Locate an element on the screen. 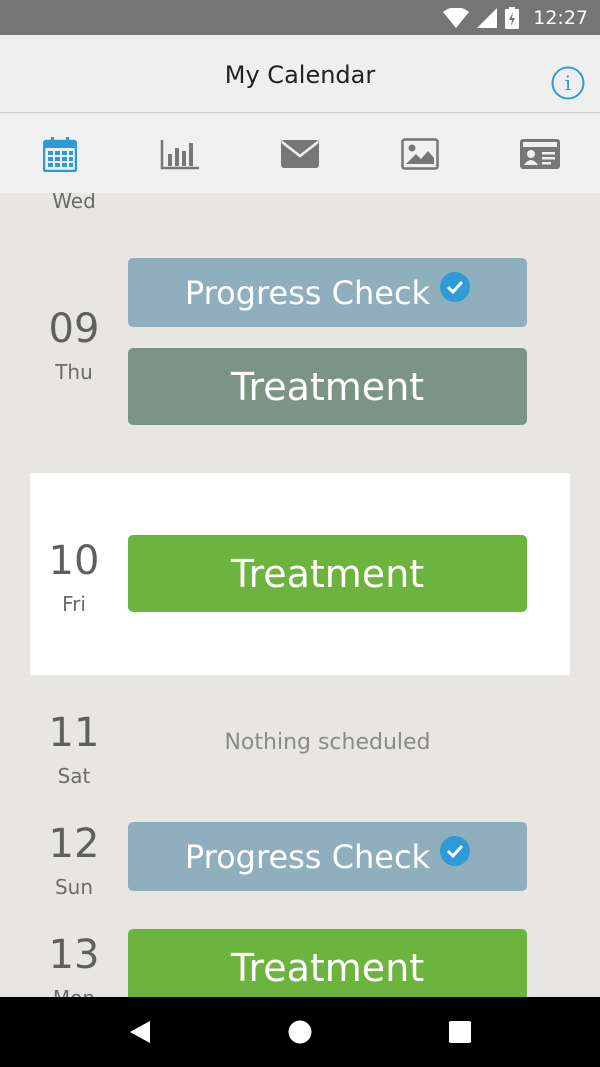 The width and height of the screenshot is (600, 1067). tab-photos is located at coordinates (420, 153).